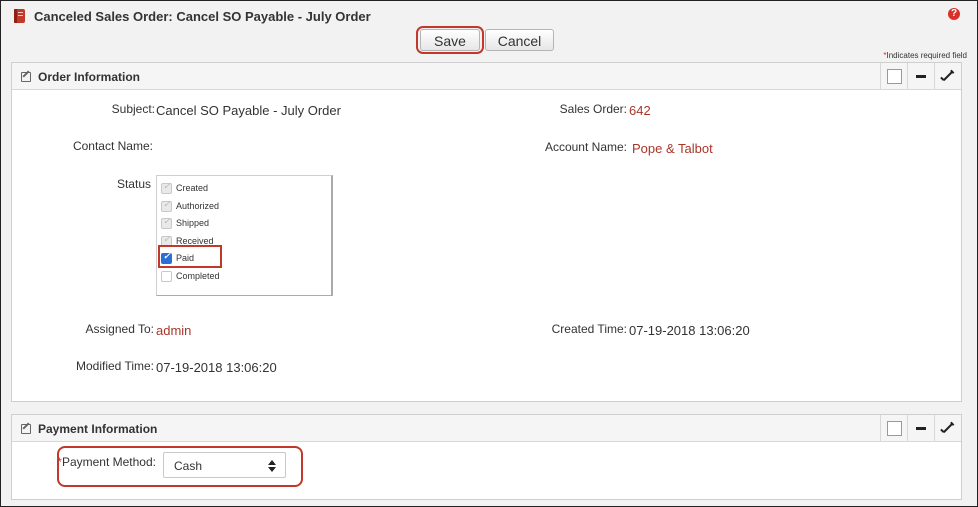 The height and width of the screenshot is (507, 978). Describe the element at coordinates (954, 14) in the screenshot. I see `help-icon: ?` at that location.